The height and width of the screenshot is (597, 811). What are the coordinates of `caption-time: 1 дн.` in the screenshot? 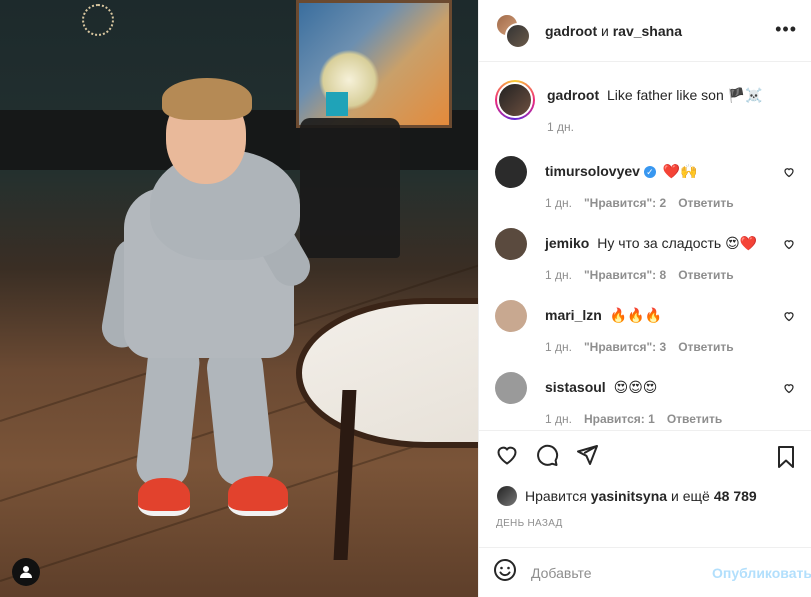 It's located at (560, 127).